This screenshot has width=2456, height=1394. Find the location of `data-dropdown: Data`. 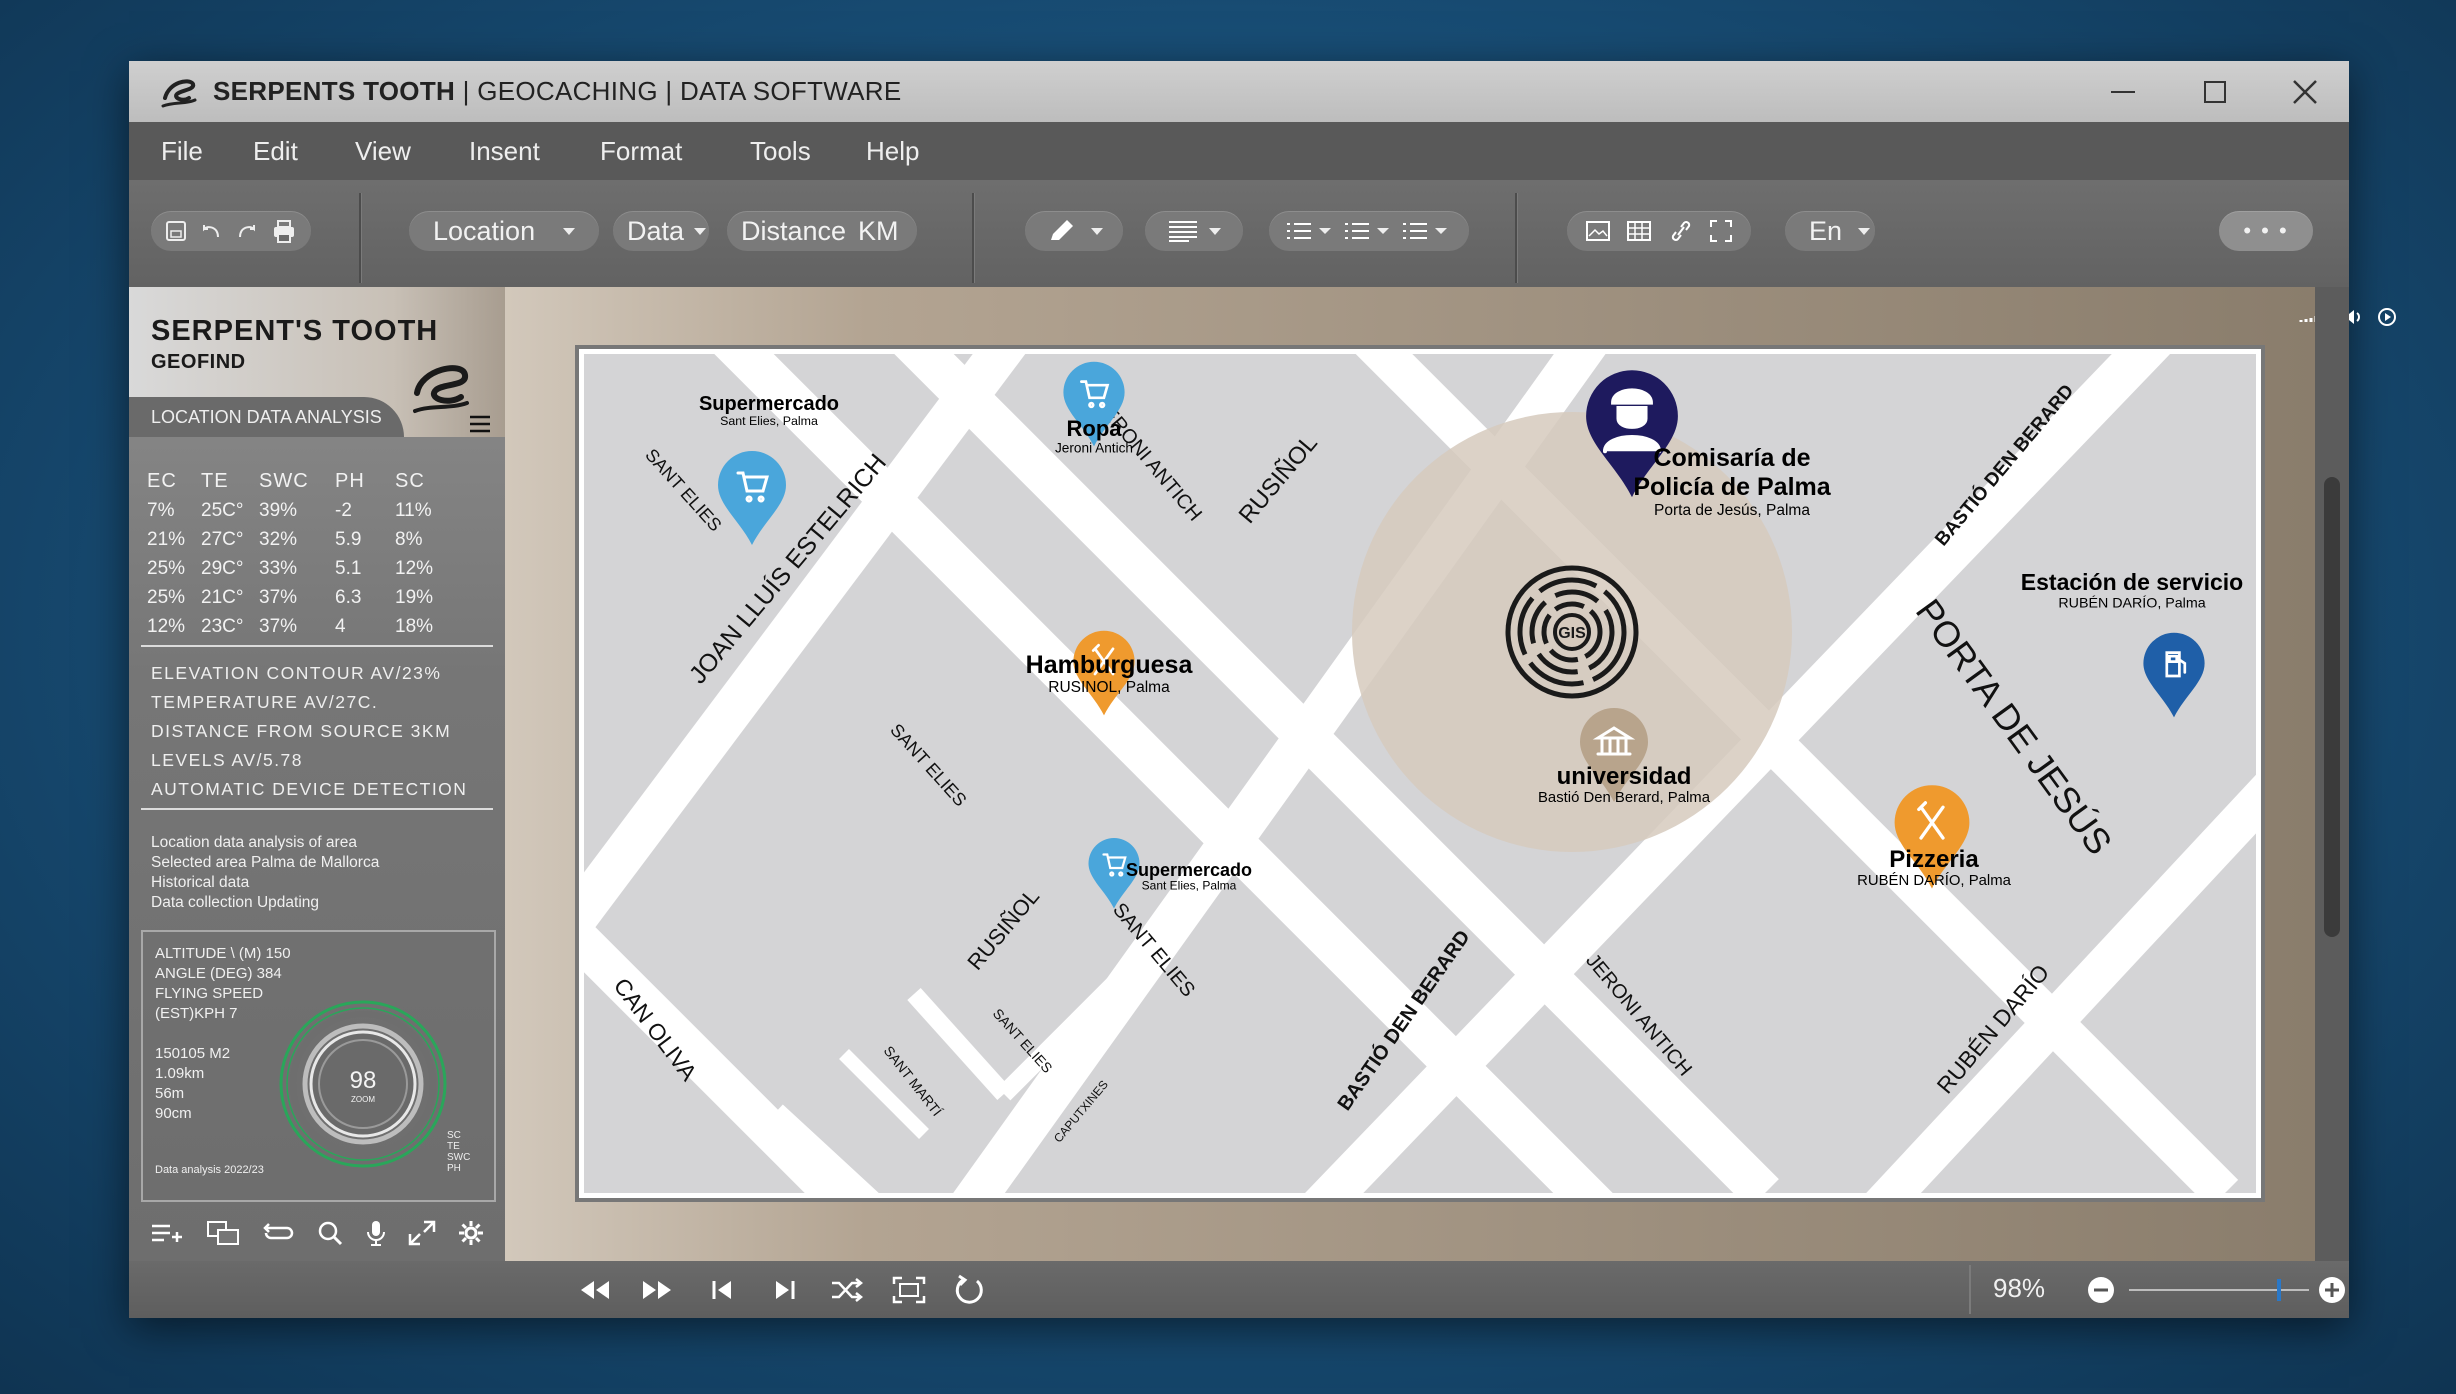

data-dropdown: Data is located at coordinates (661, 231).